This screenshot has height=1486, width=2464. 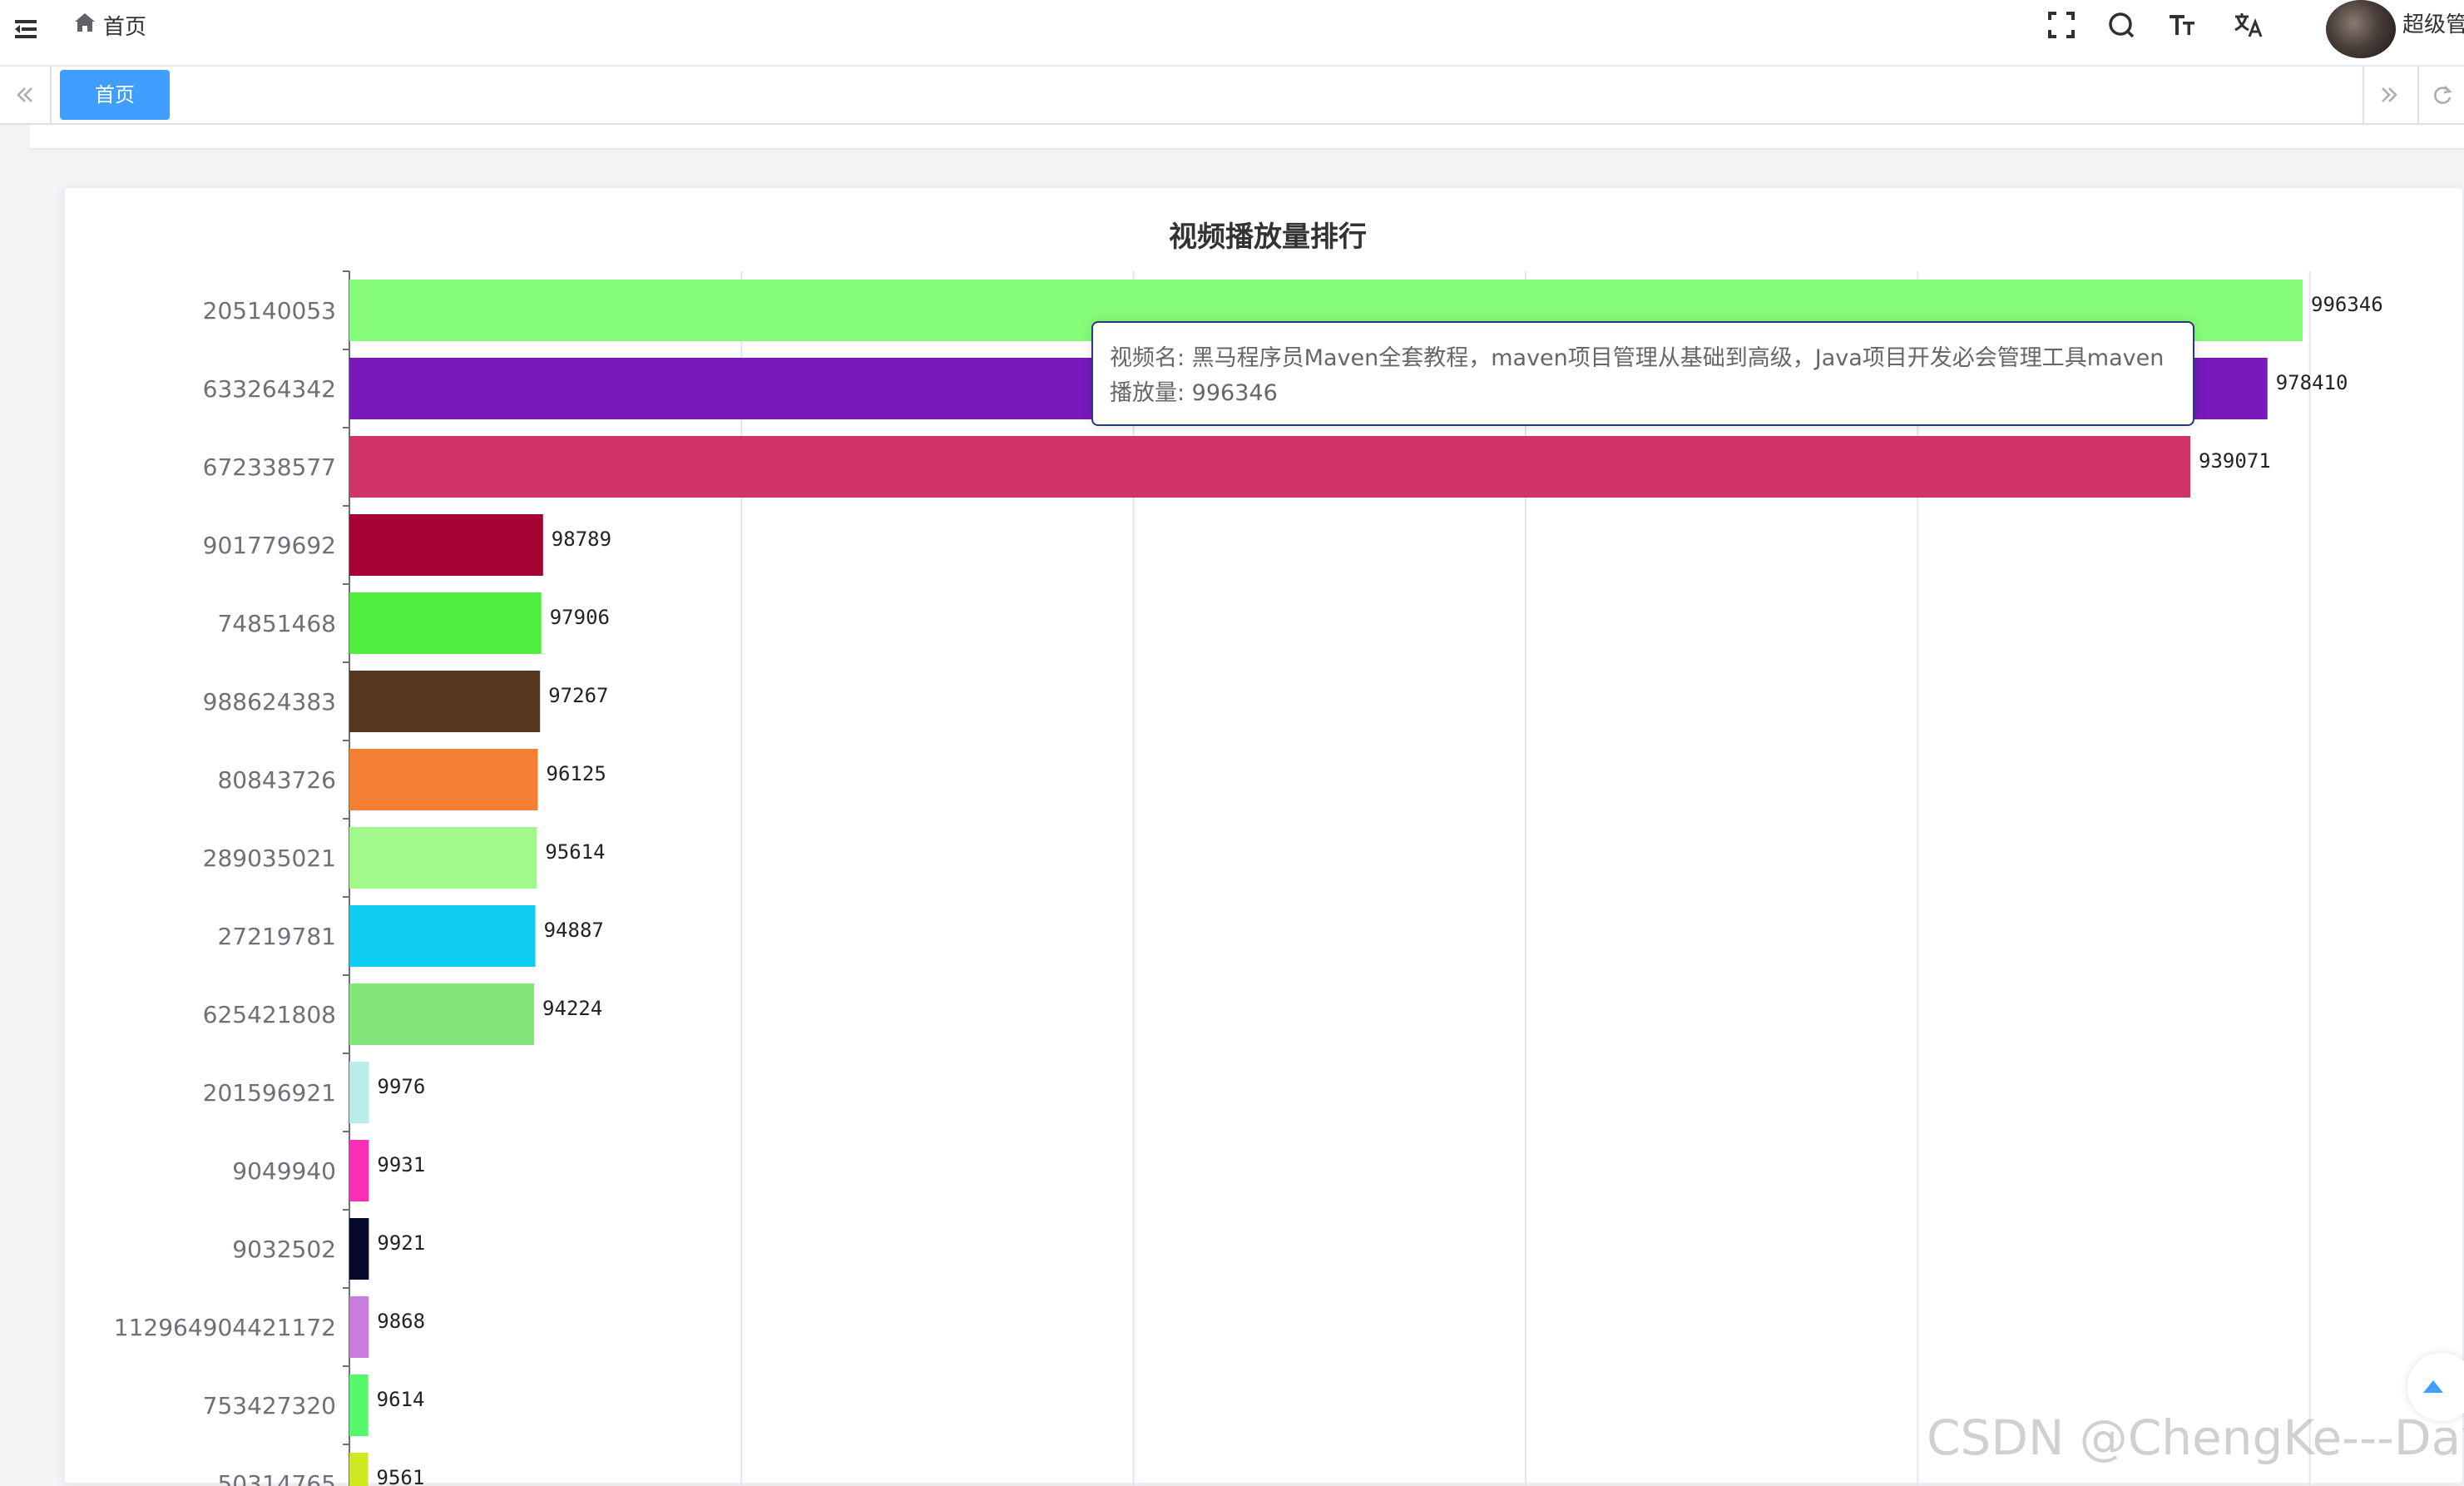 I want to click on fullscreen-icon, so click(x=2061, y=25).